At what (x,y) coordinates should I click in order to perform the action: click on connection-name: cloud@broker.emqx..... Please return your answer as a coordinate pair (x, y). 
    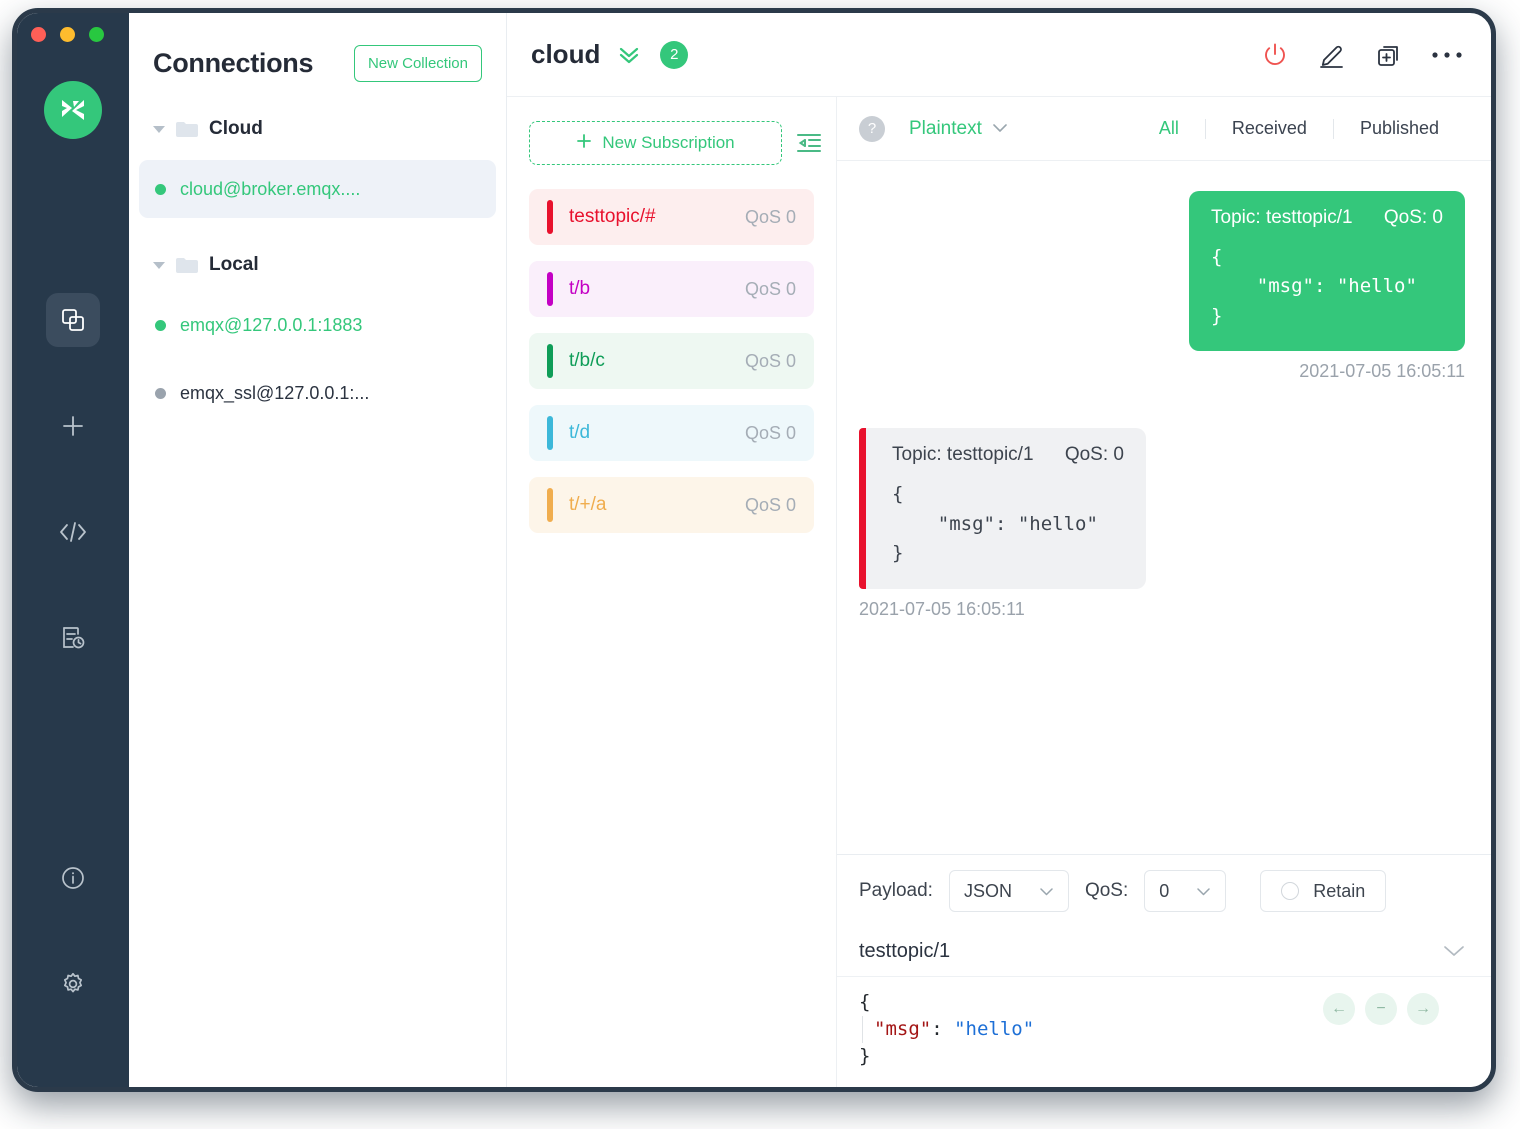
    Looking at the image, I should click on (270, 188).